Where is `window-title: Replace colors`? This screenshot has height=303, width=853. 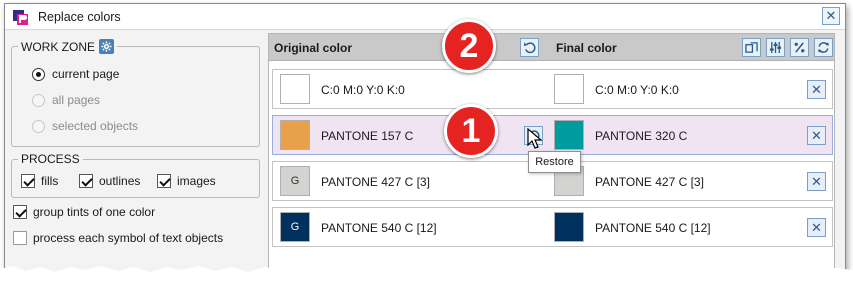 window-title: Replace colors is located at coordinates (79, 17).